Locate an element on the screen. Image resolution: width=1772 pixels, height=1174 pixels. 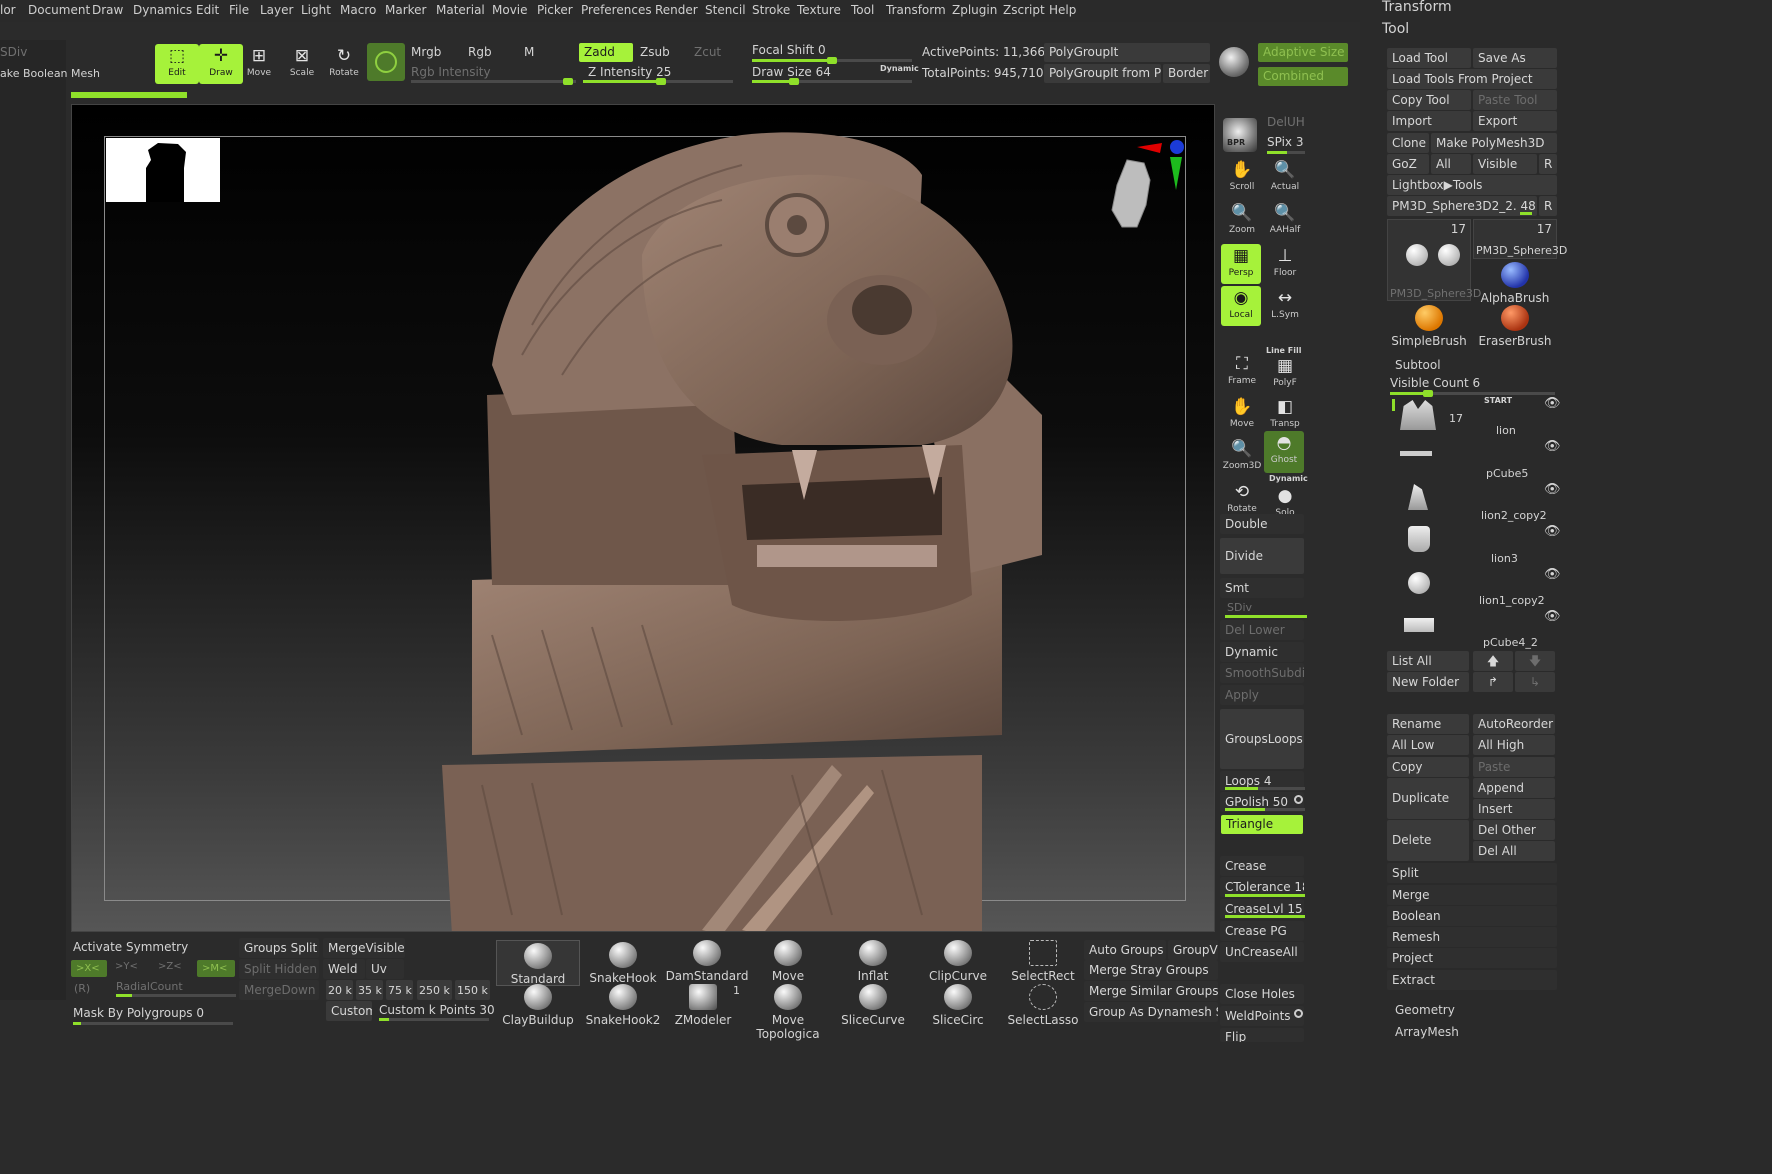
arrow-right-icon: ↱ is located at coordinates (1493, 682).